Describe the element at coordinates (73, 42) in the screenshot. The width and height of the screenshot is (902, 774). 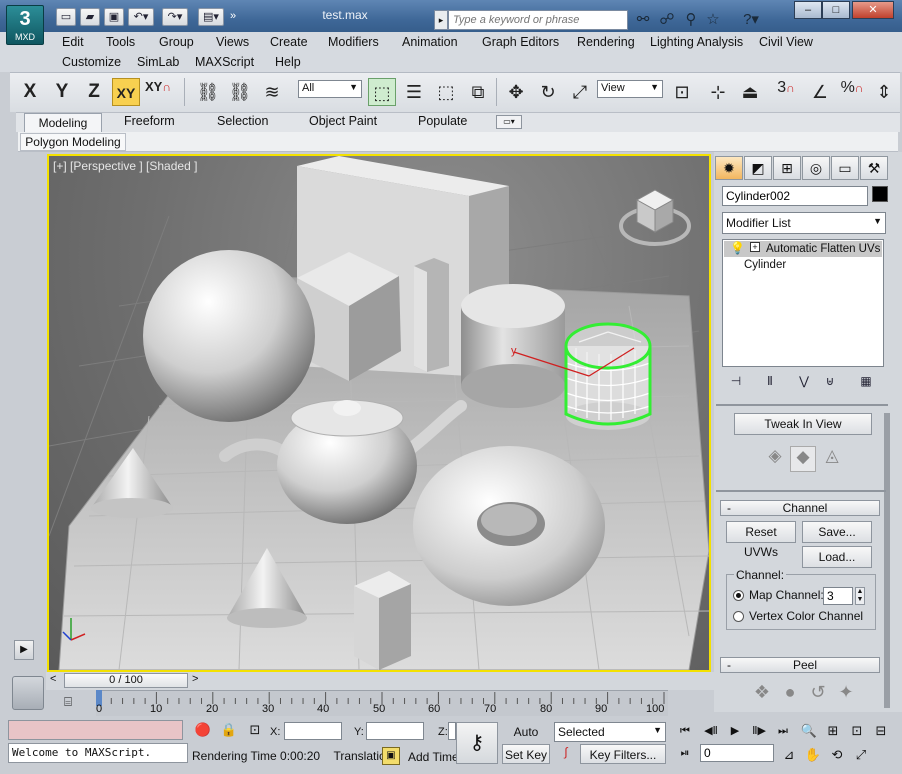
I see `menu-edit: Edit` at that location.